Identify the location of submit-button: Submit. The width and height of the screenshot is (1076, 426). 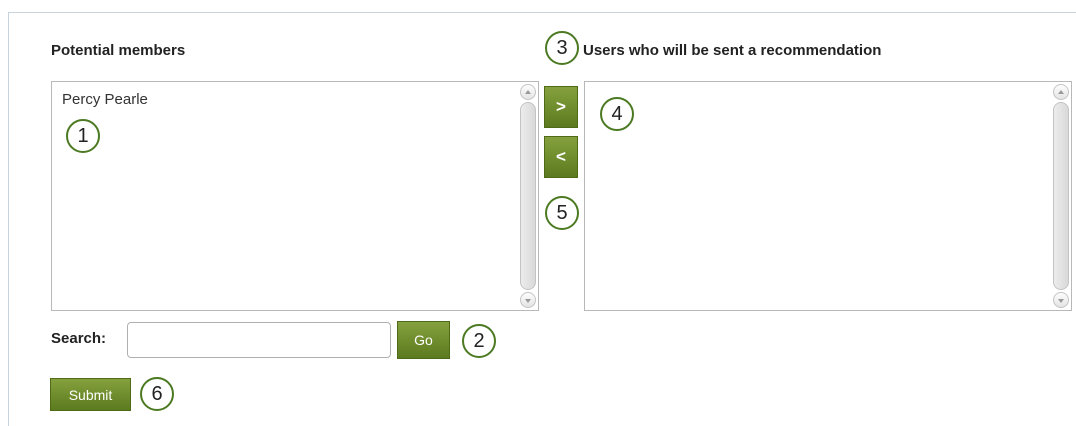
(90, 394).